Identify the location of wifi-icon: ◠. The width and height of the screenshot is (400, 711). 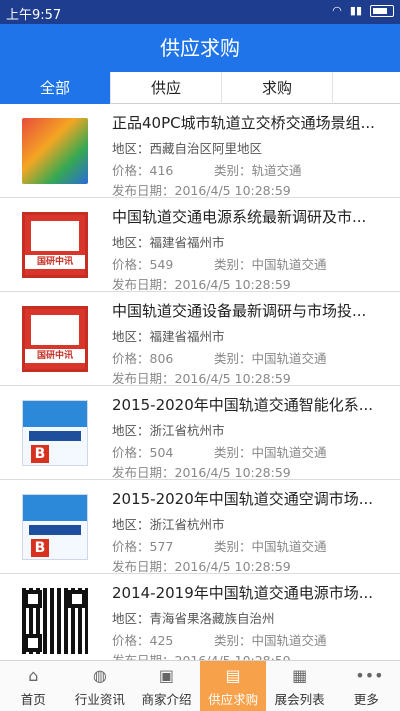
(337, 10).